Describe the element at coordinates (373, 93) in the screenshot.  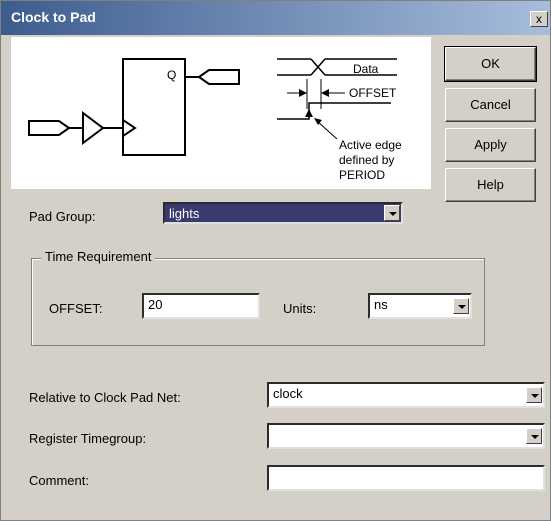
I see `offset-diagram-label: OFFSET` at that location.